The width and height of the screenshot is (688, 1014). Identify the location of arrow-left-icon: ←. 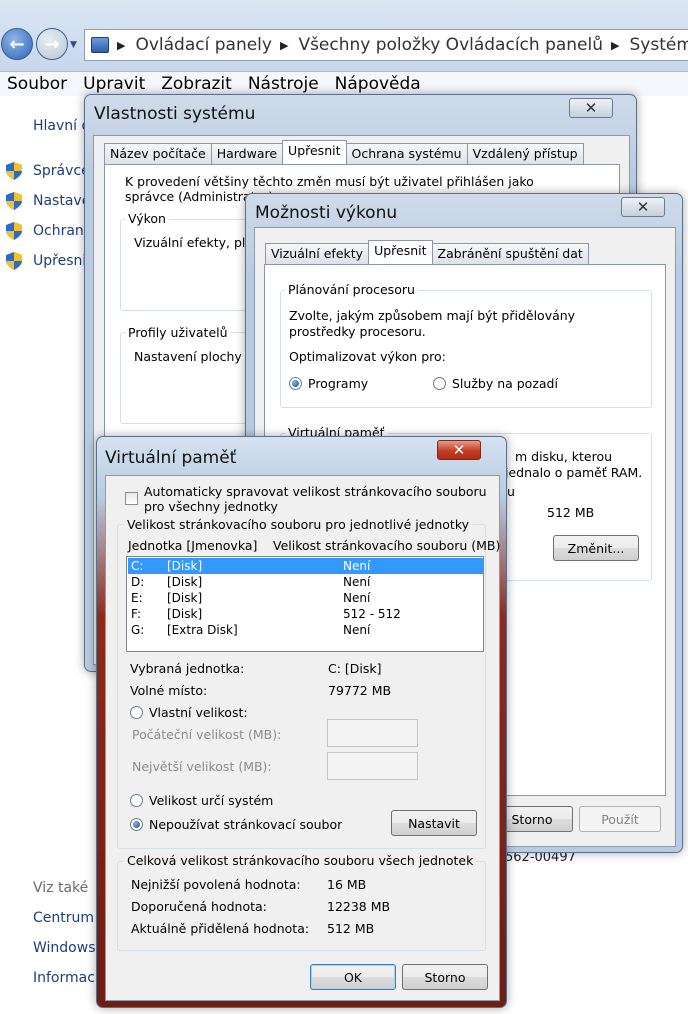
(17, 44).